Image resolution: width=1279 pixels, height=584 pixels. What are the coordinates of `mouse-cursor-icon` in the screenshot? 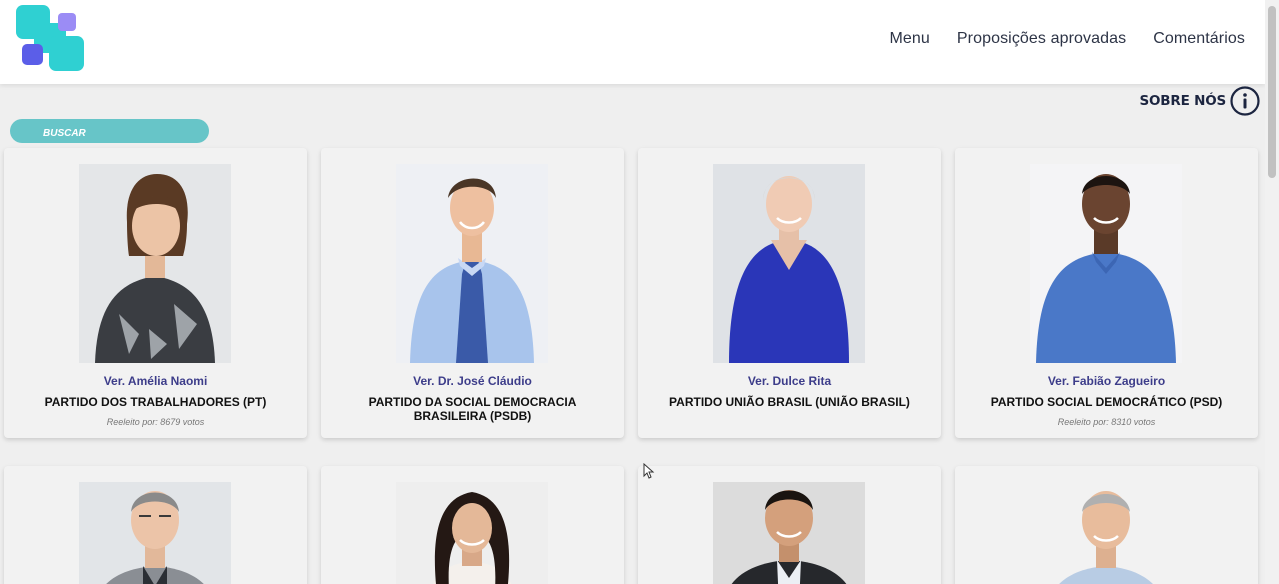 It's located at (649, 471).